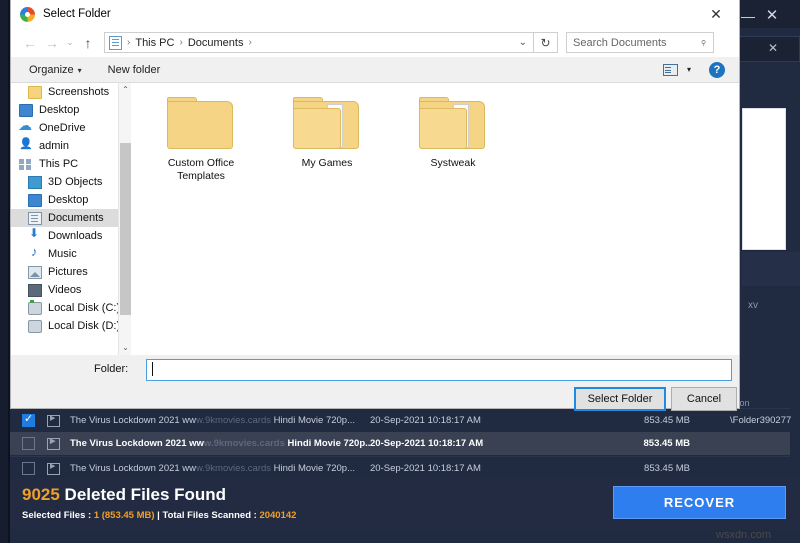 This screenshot has width=800, height=543. I want to click on download-icon, so click(35, 234).